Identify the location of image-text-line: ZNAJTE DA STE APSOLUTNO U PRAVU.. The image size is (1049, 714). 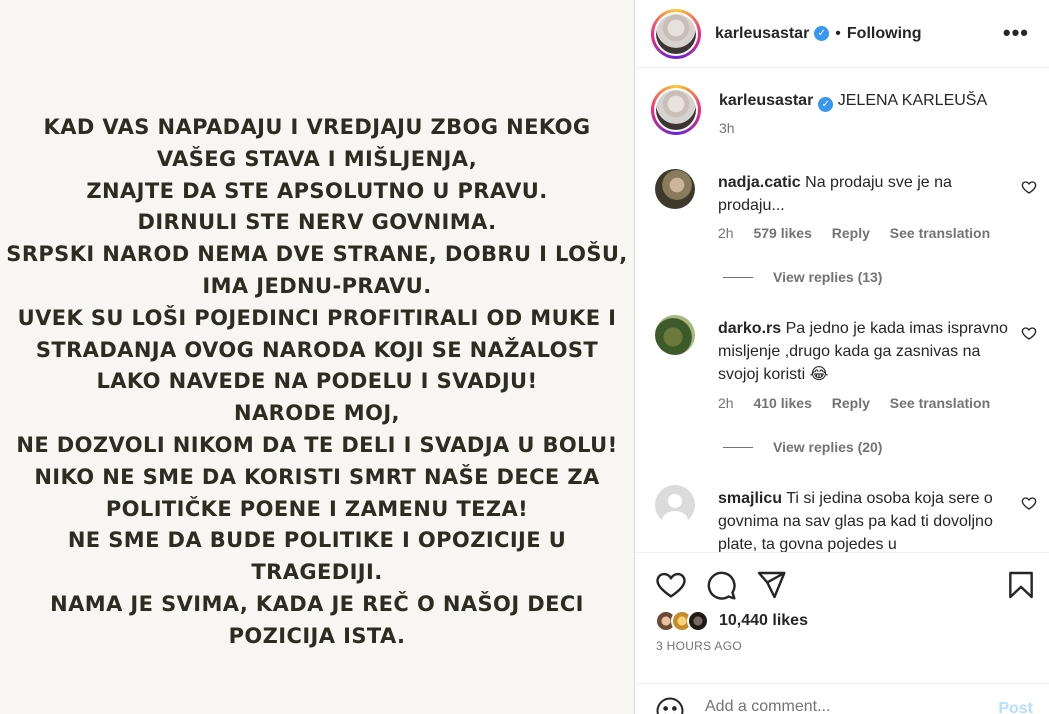
(317, 190).